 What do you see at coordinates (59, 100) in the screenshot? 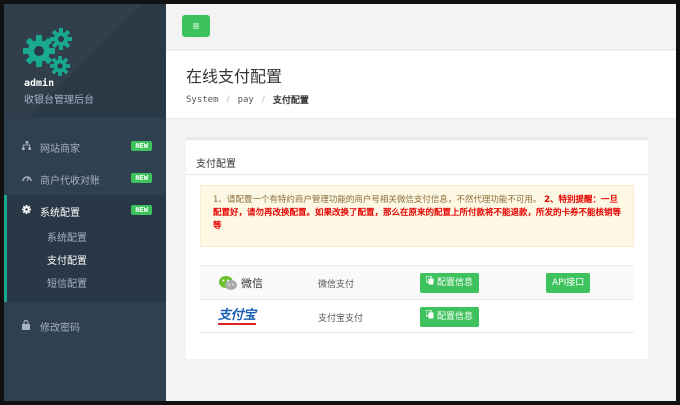
I see `profile-subtitle: 收银台管理后台` at bounding box center [59, 100].